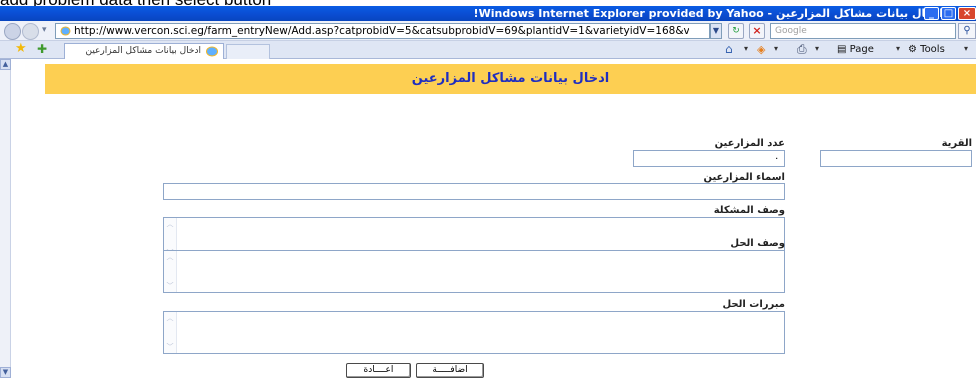 Image resolution: width=976 pixels, height=378 pixels. I want to click on add-button: اضافـــــة, so click(450, 370).